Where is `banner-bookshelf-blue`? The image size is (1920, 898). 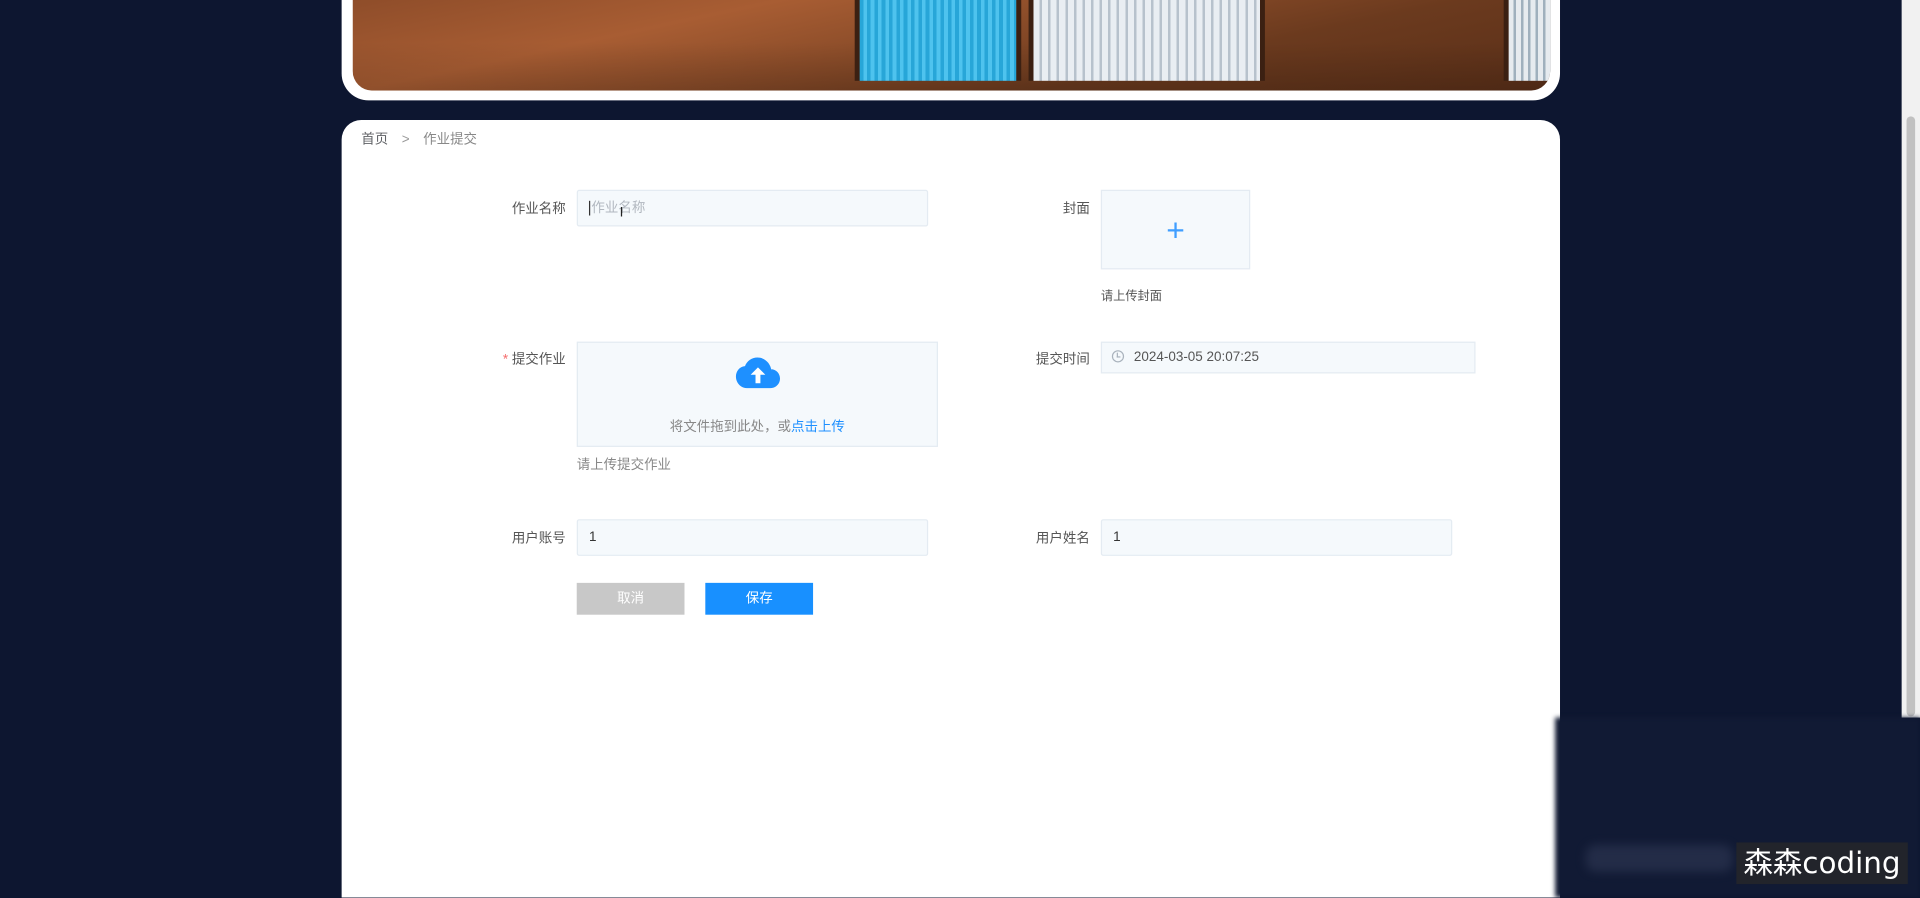
banner-bookshelf-blue is located at coordinates (938, 40).